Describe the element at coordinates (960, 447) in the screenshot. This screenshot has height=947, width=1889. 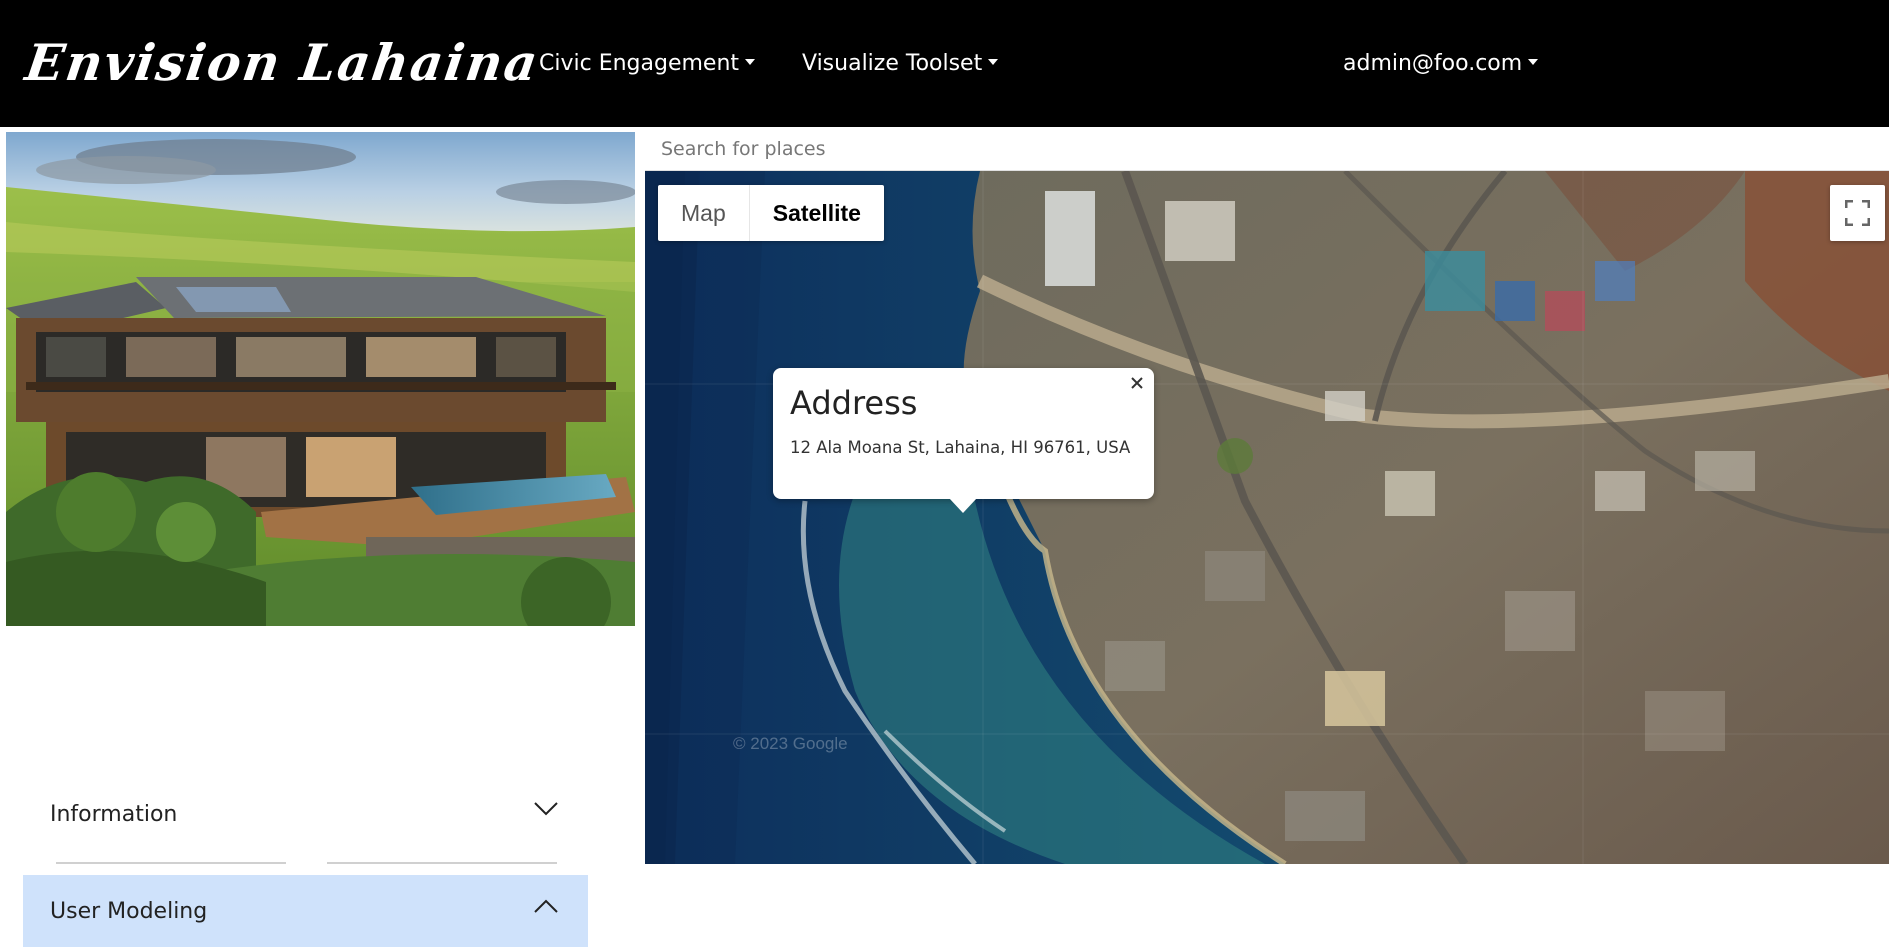
I see `info-window-address: 12 Ala Moana St, Lahaina, HI 96761, USA` at that location.